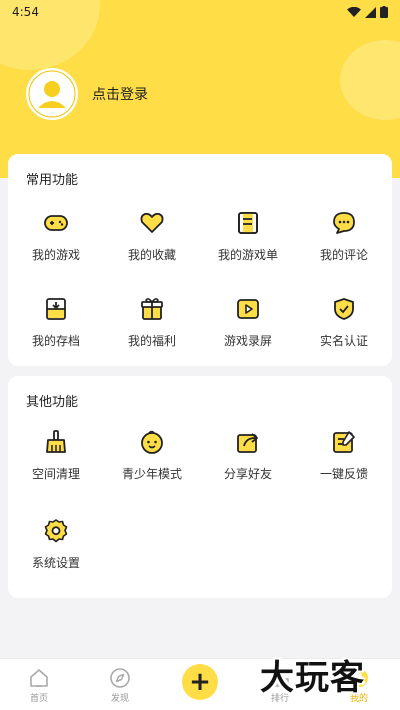  What do you see at coordinates (56, 309) in the screenshot?
I see `archive-icon` at bounding box center [56, 309].